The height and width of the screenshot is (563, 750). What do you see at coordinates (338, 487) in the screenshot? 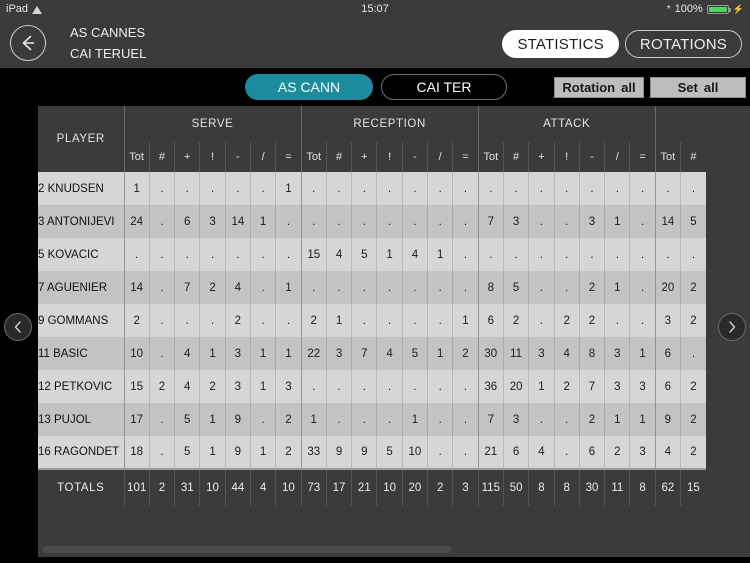
I see `totals-cell-reception: 17` at bounding box center [338, 487].